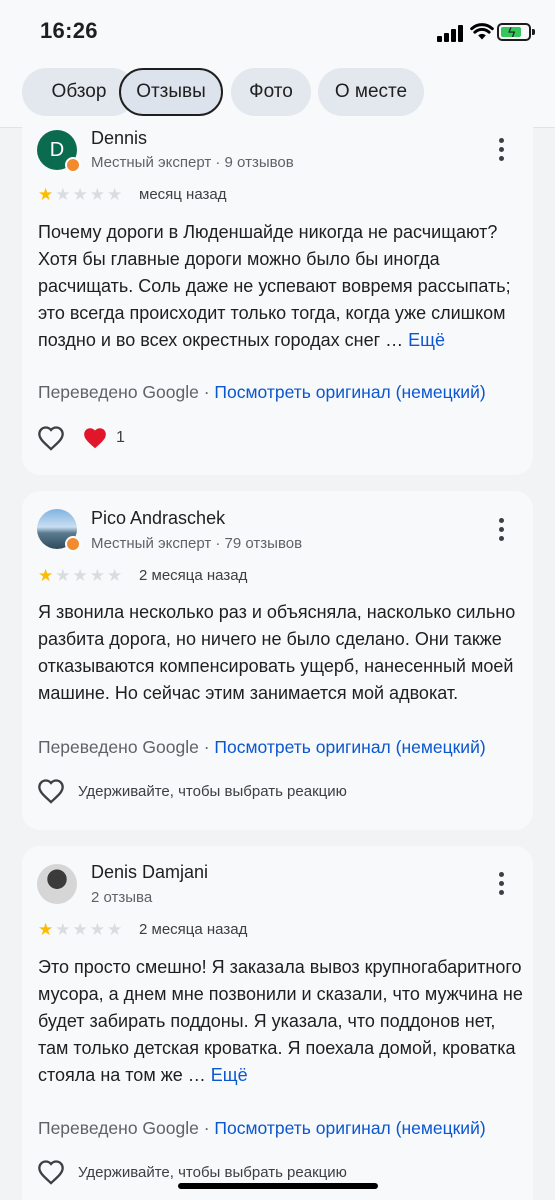 This screenshot has width=555, height=1200. What do you see at coordinates (69, 30) in the screenshot?
I see `status-time: 16:26` at bounding box center [69, 30].